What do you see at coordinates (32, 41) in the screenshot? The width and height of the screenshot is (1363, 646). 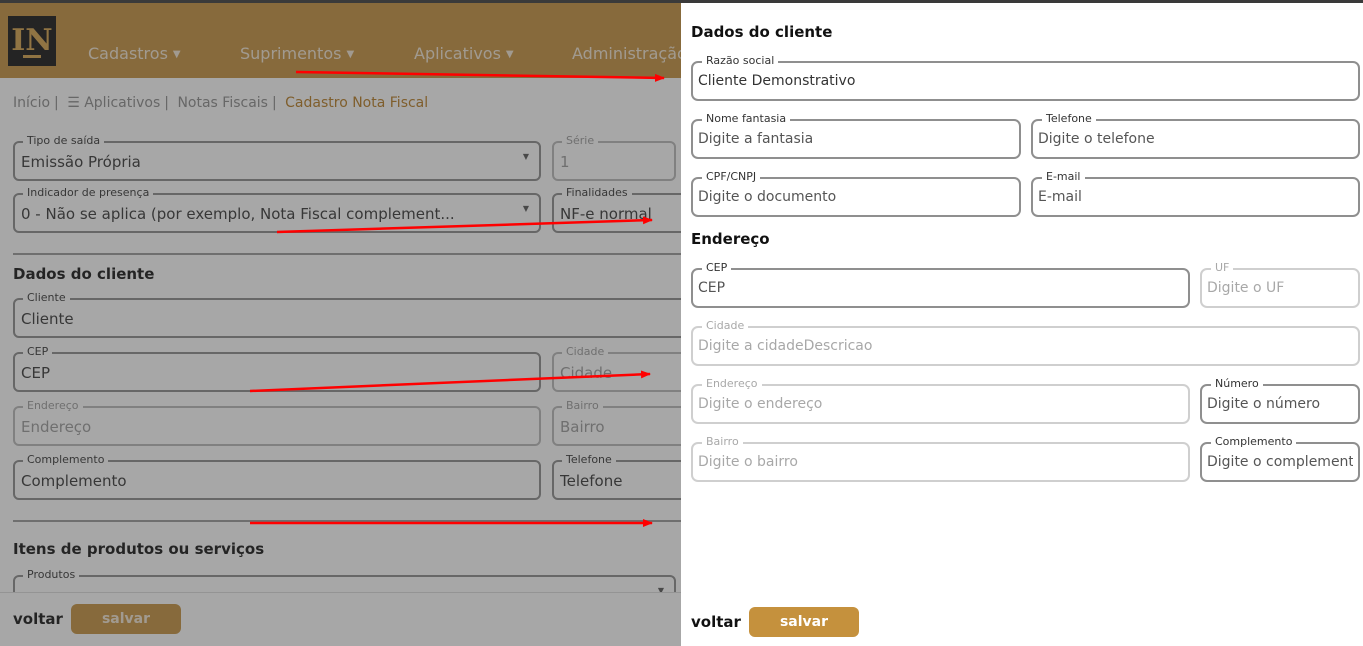 I see `app-logo: IN` at bounding box center [32, 41].